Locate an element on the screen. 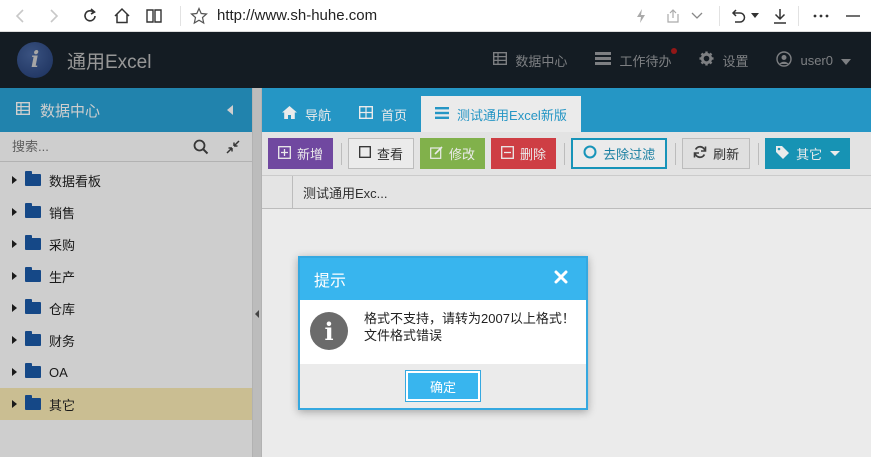  dialog-body: i 格式不支持，请转为2007以上格式！ 文件格式错误 is located at coordinates (443, 332).